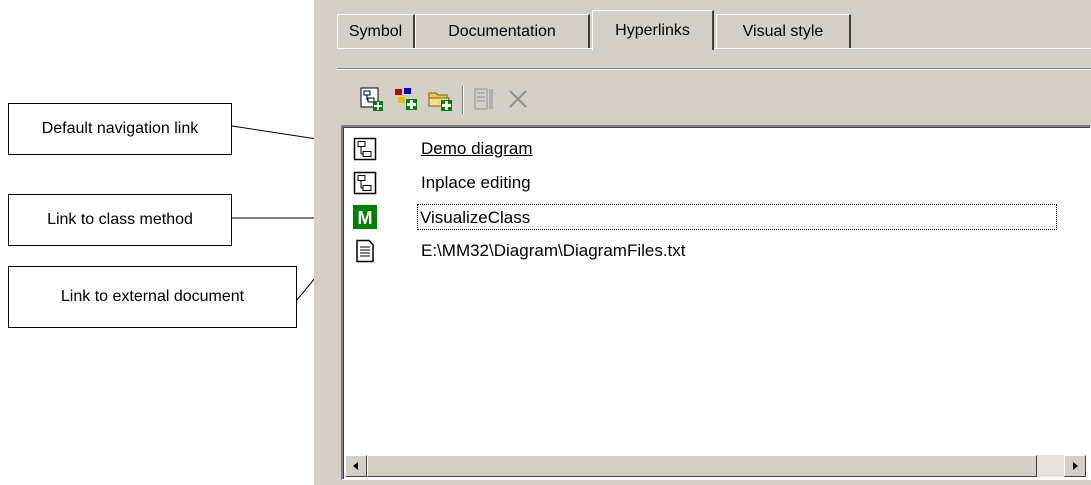 This screenshot has width=1091, height=485. What do you see at coordinates (716, 183) in the screenshot?
I see `list-item: Inplace editing` at bounding box center [716, 183].